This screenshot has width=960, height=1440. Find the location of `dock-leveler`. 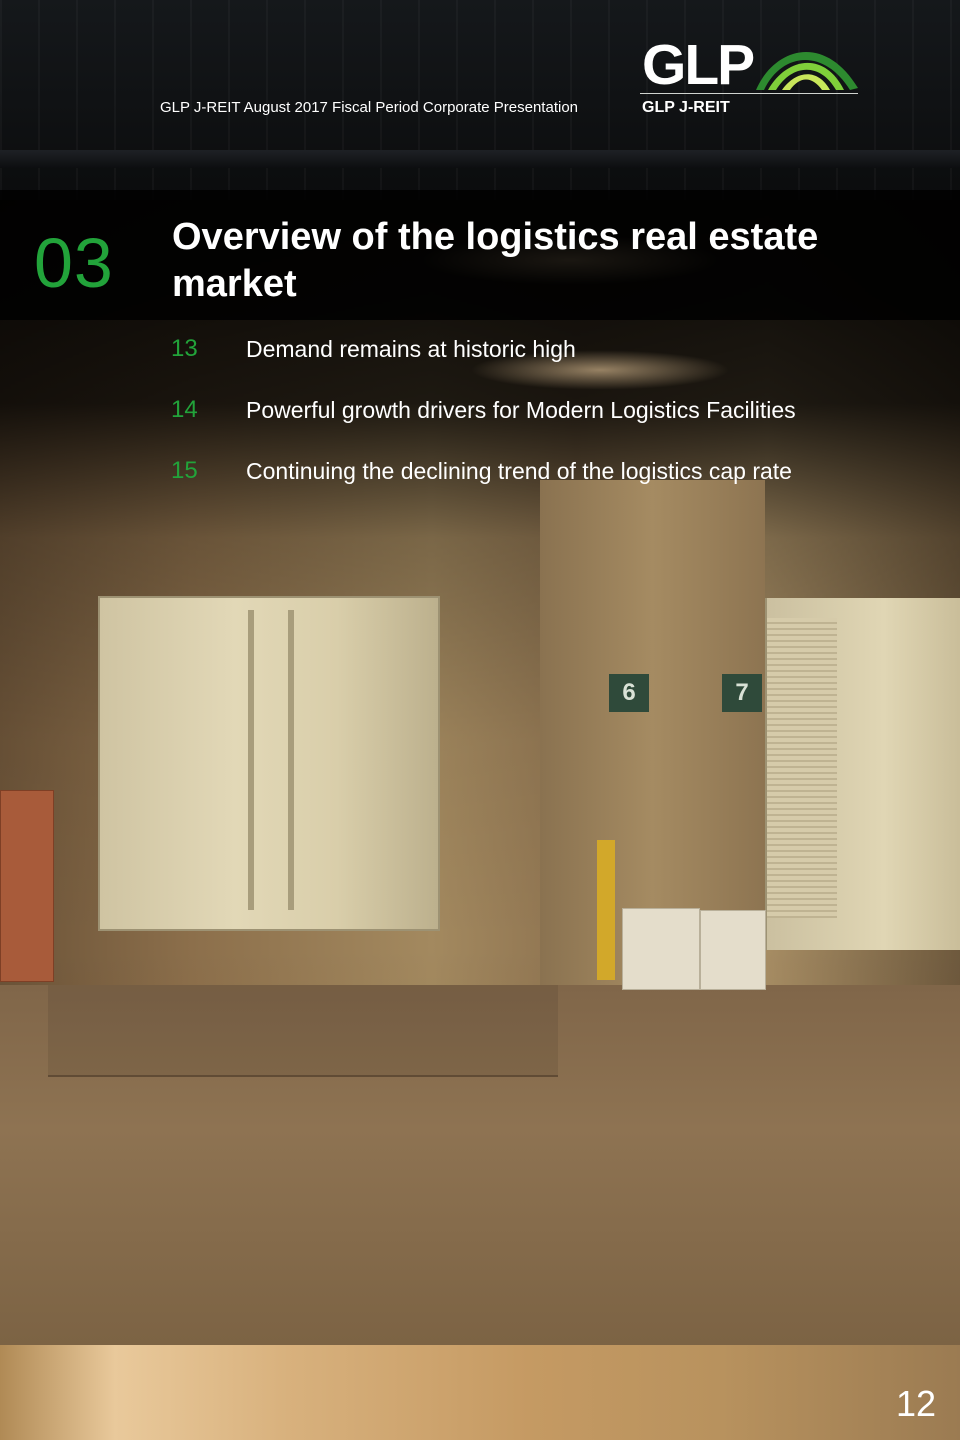

dock-leveler is located at coordinates (303, 1031).